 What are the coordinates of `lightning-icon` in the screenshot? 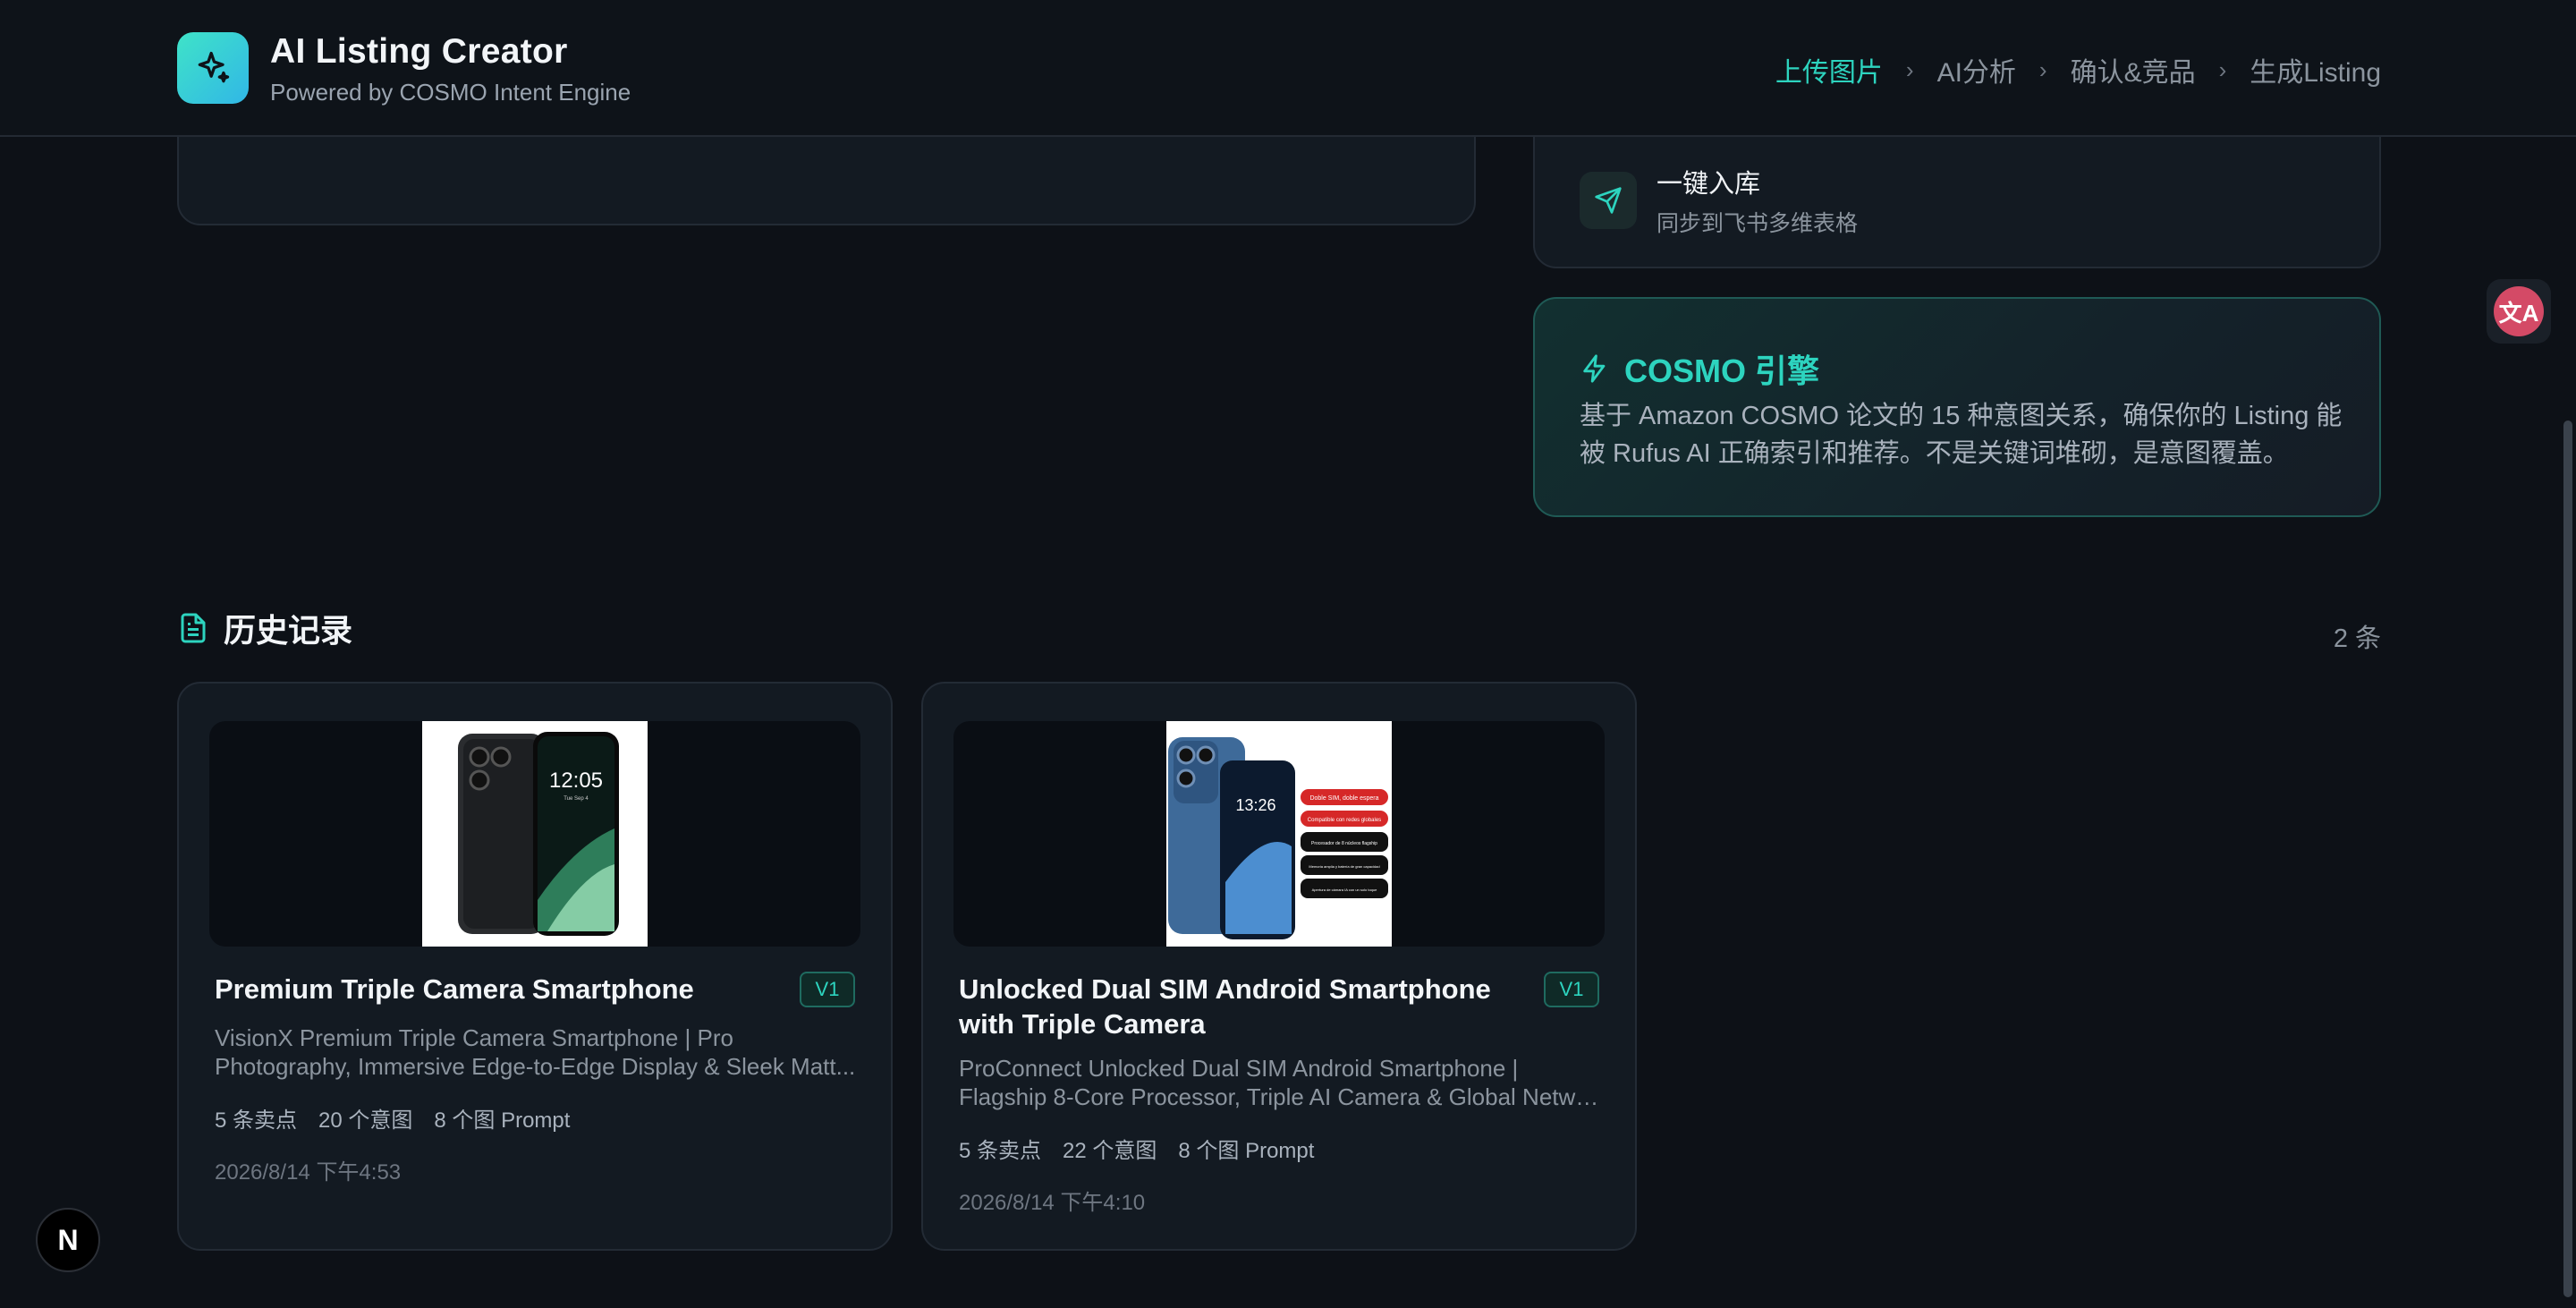 It's located at (1594, 368).